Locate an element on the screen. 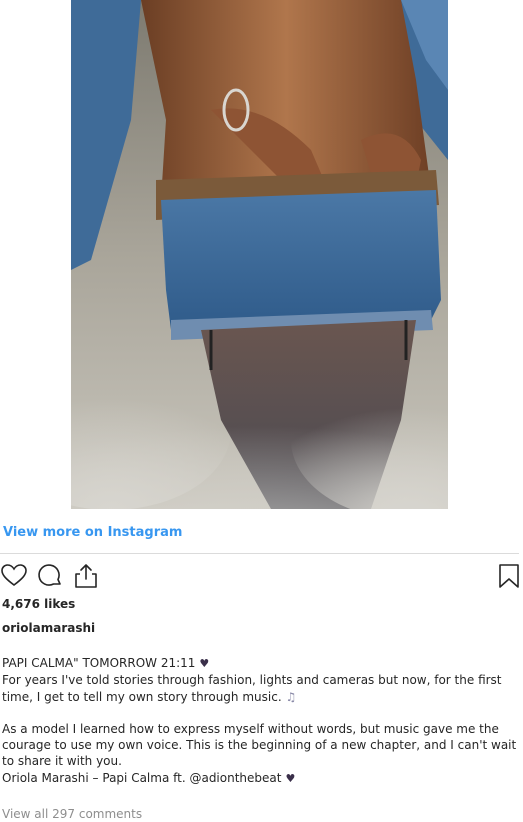 The width and height of the screenshot is (523, 822). caption-title: PAPI CALMA" TOMORROW 21:11 ♥ is located at coordinates (259, 663).